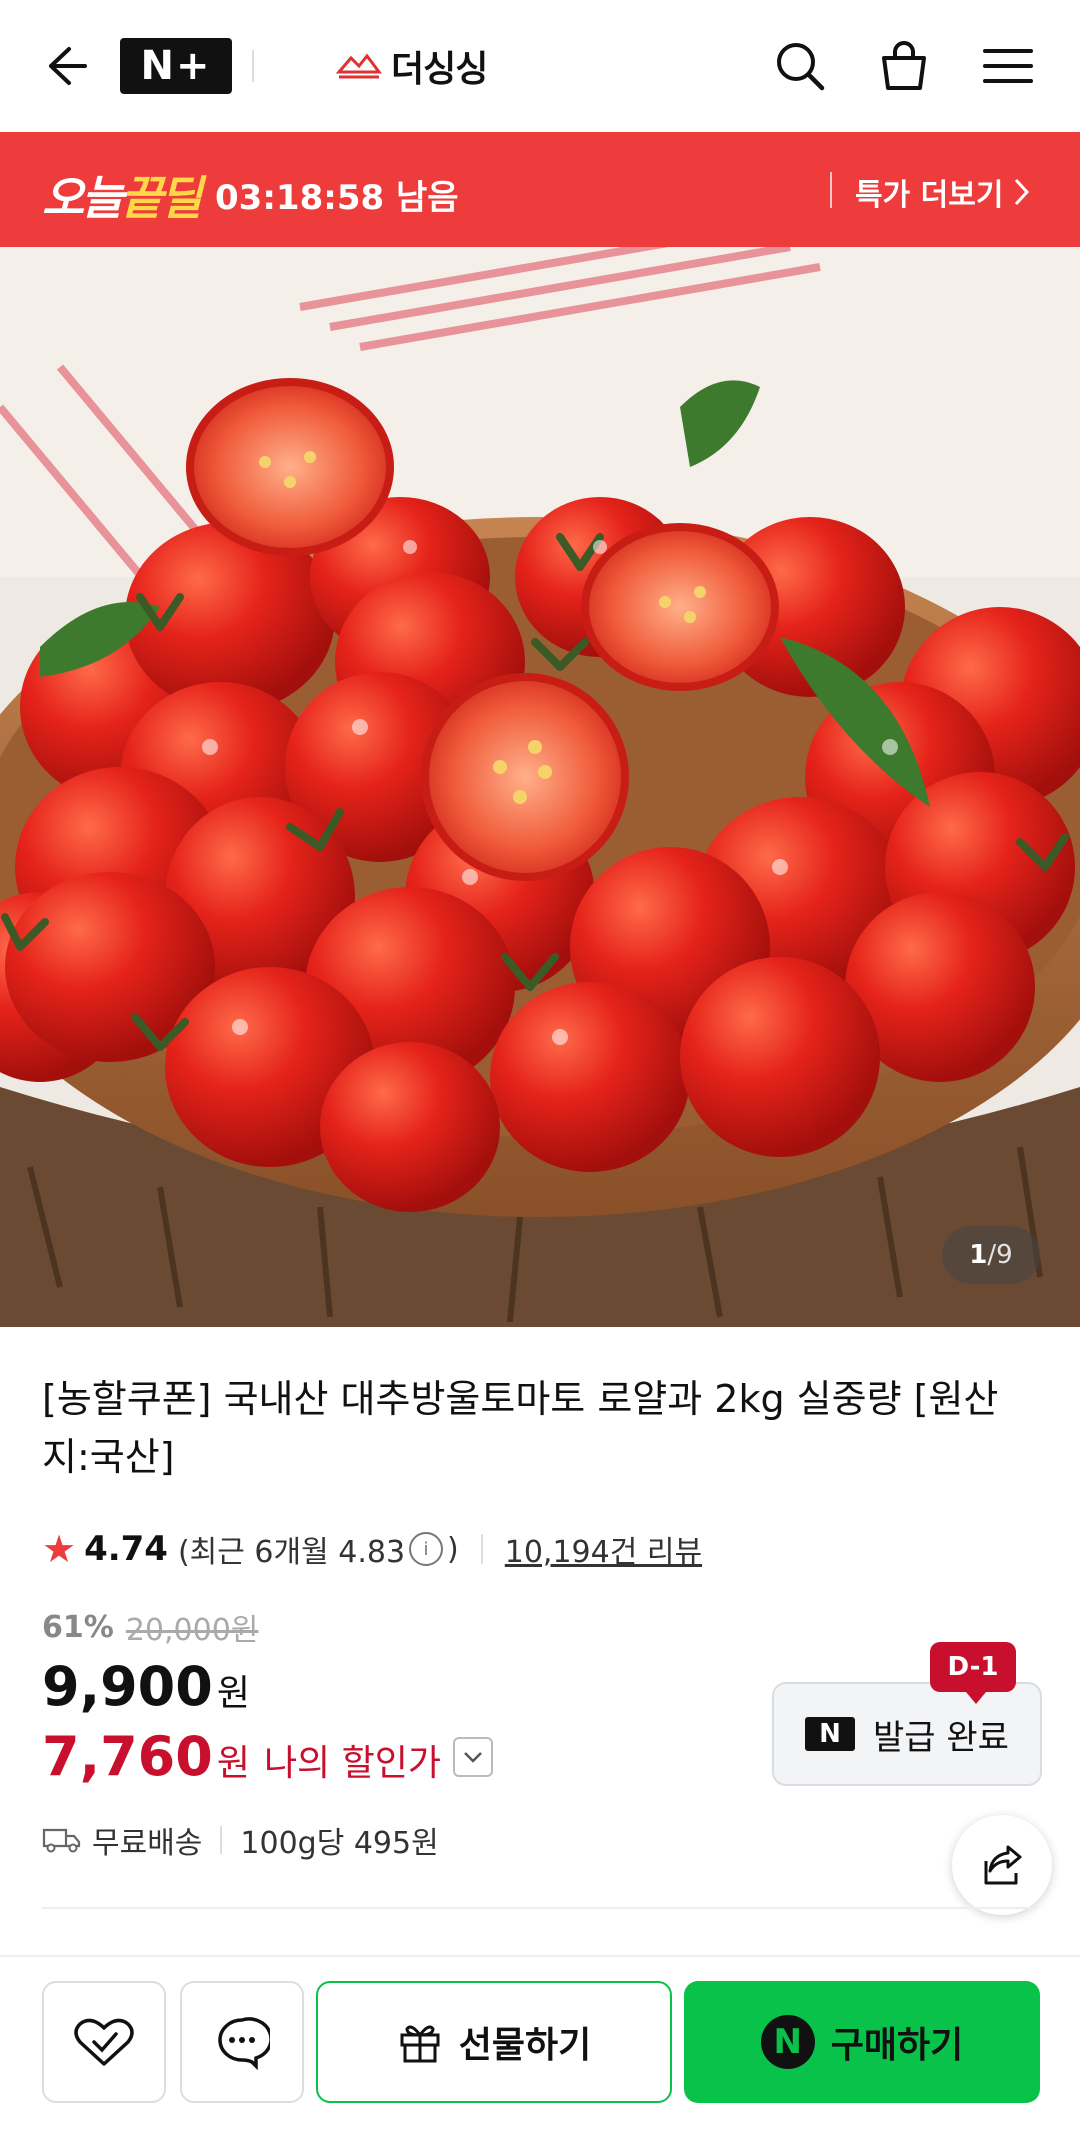 Image resolution: width=1080 pixels, height=2135 pixels. Describe the element at coordinates (426, 1549) in the screenshot. I see `info-icon: i` at that location.